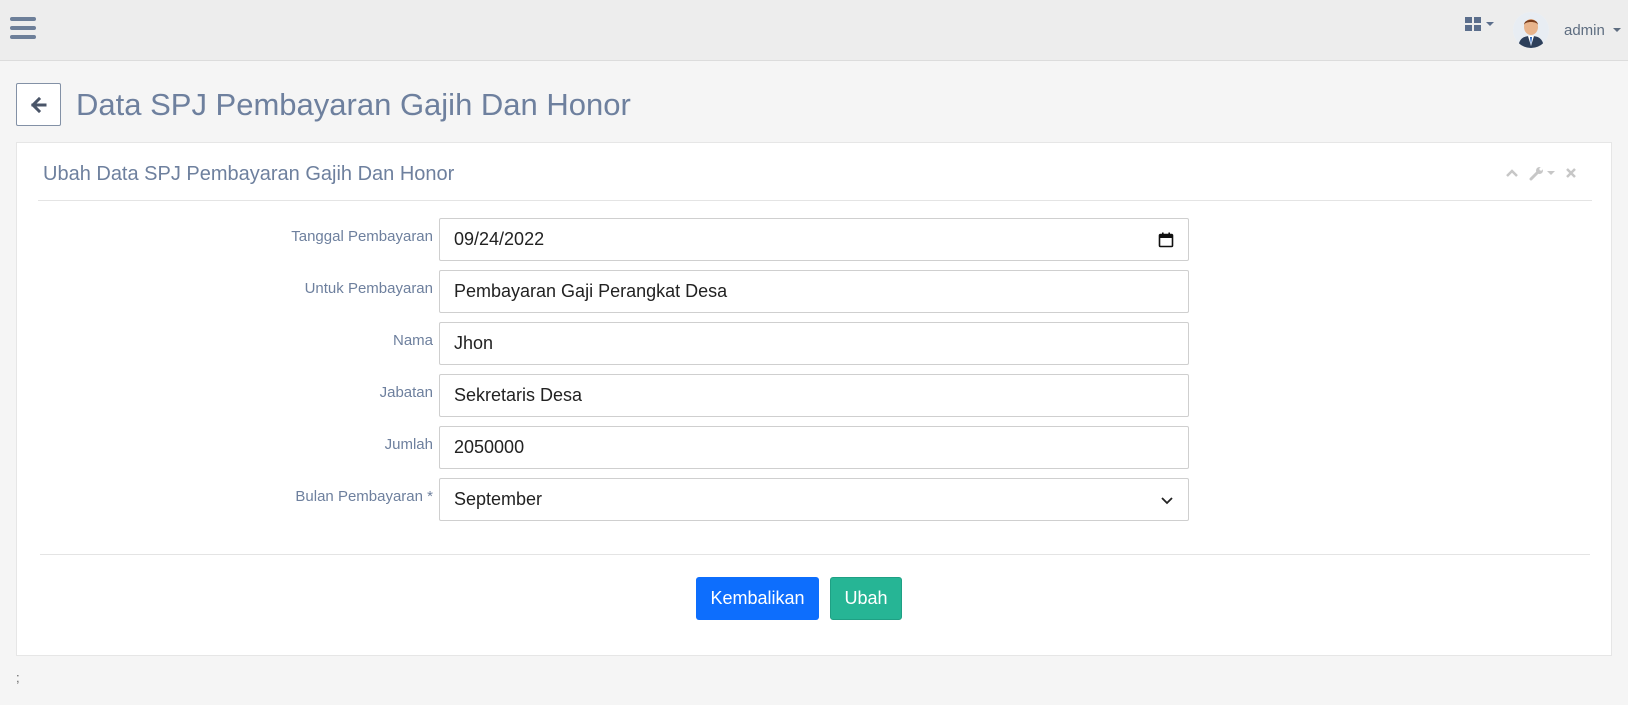 This screenshot has height=705, width=1628. I want to click on settings-button, so click(1542, 173).